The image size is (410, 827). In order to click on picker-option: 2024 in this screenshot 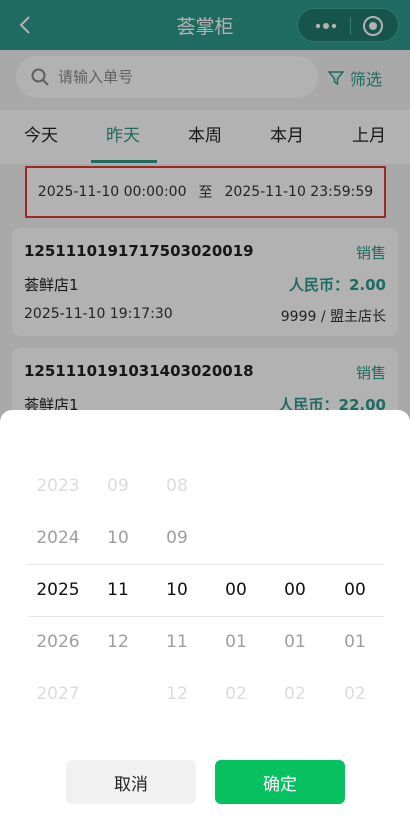, I will do `click(58, 538)`.